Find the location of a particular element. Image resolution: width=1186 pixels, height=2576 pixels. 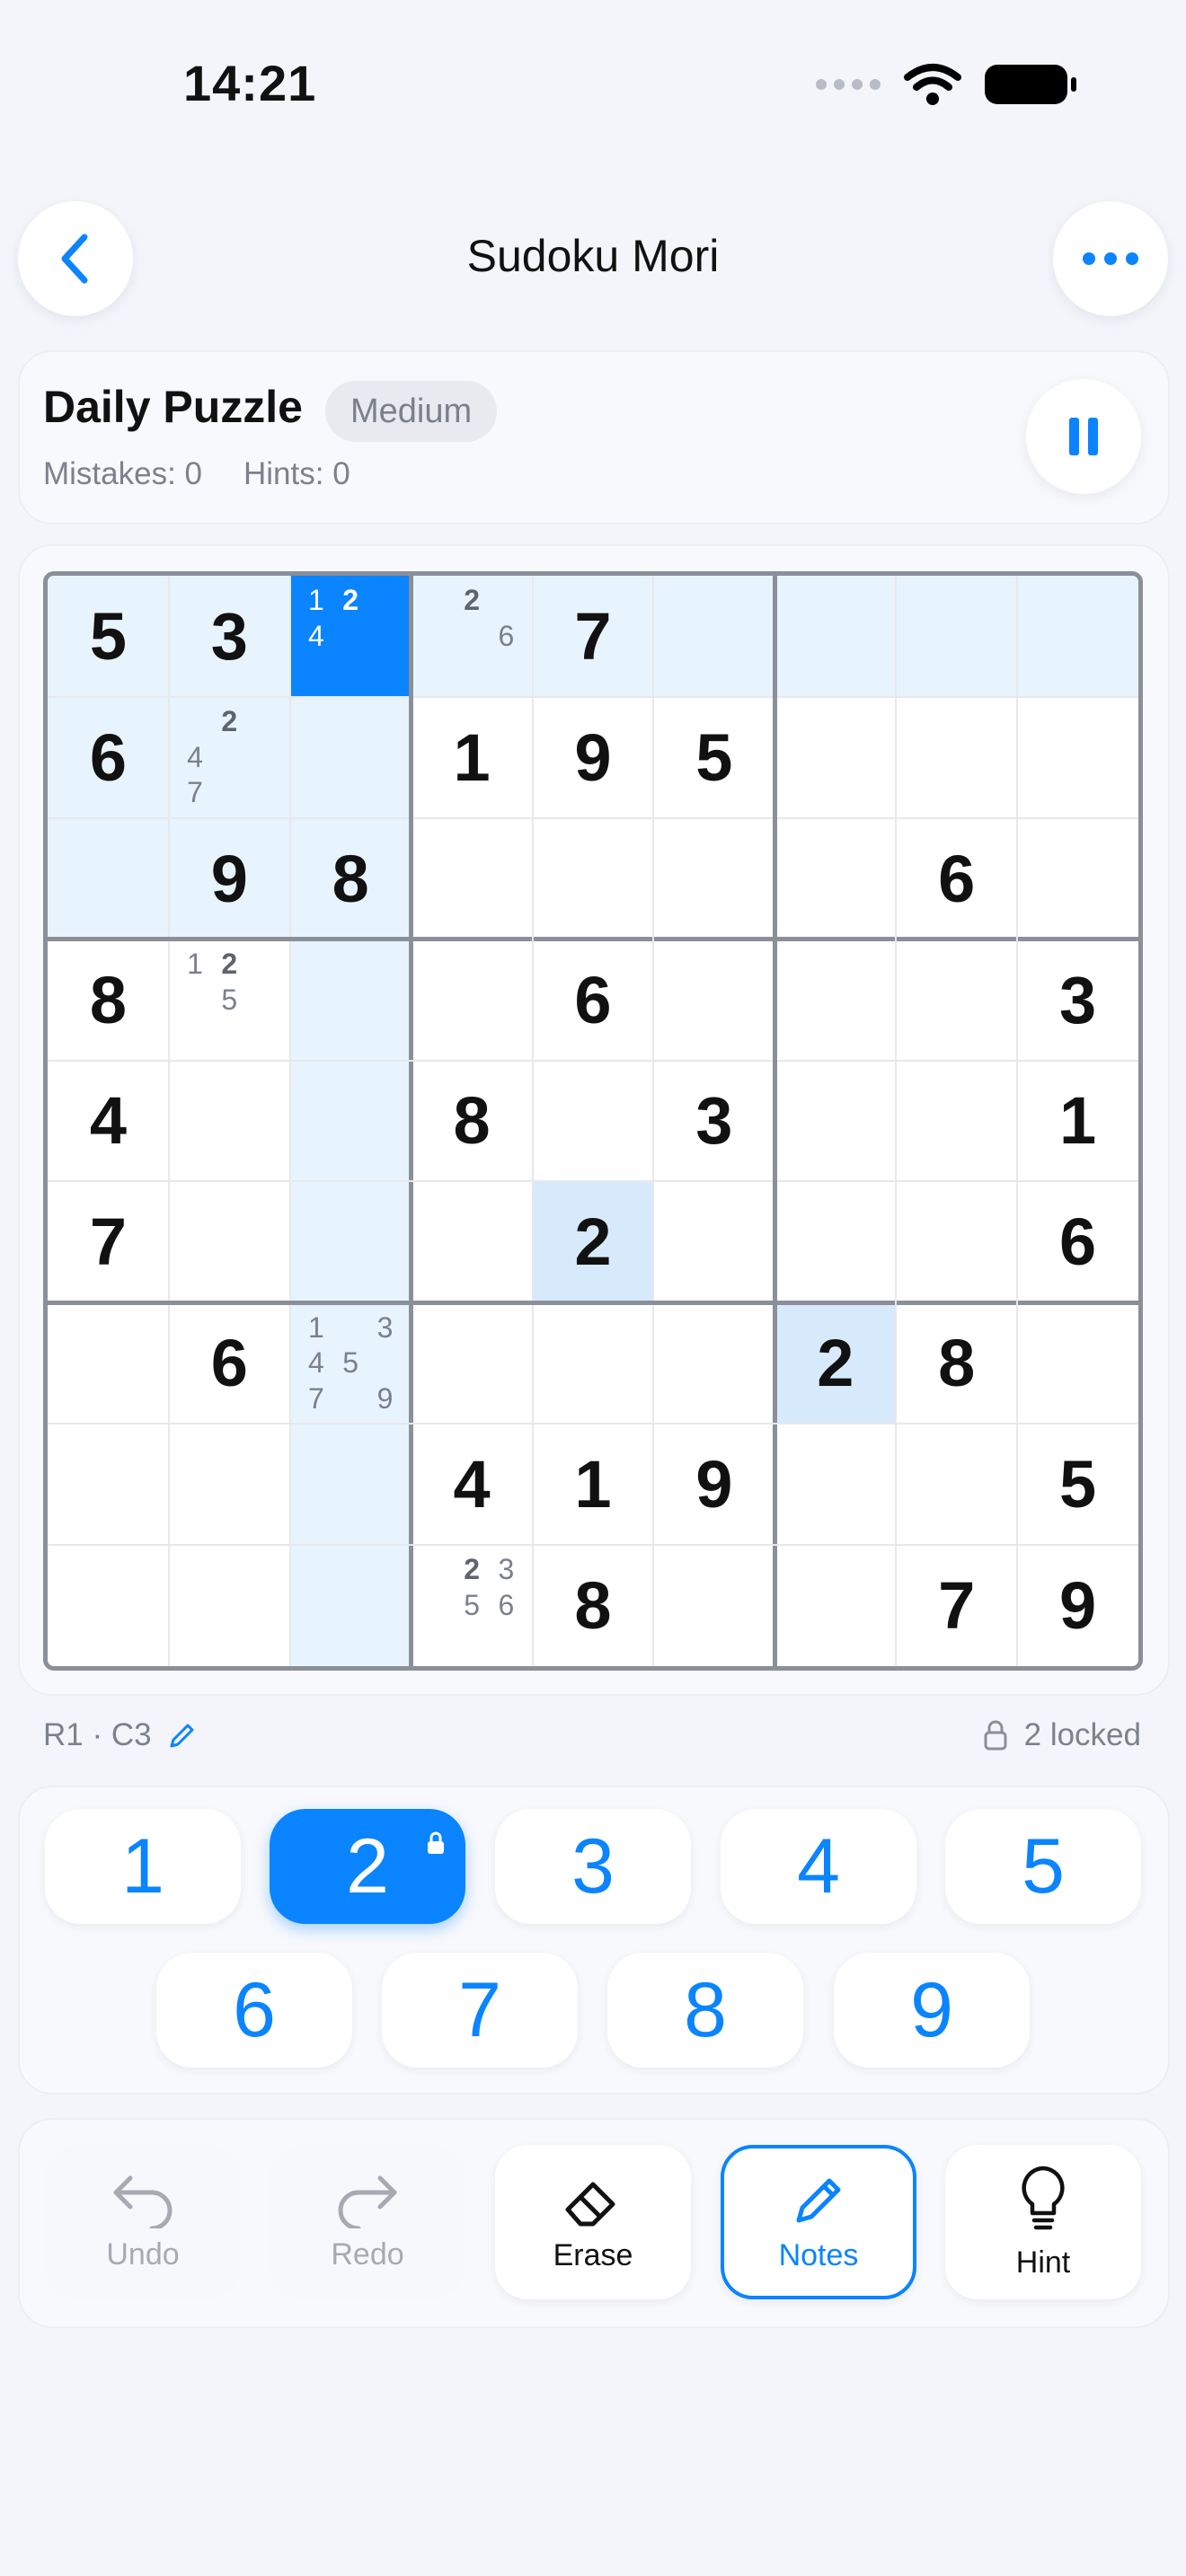

grid-cell-r6c3 is located at coordinates (350, 1242).